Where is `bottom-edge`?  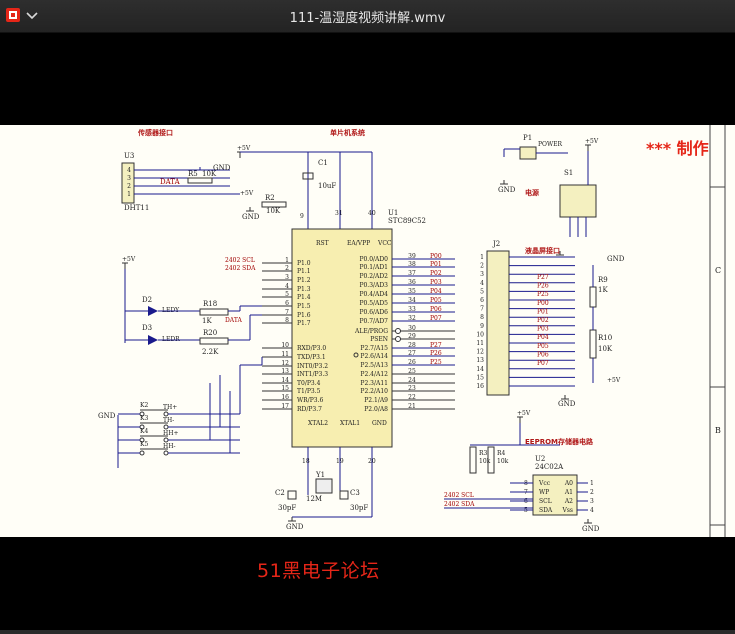
bottom-edge is located at coordinates (367, 632).